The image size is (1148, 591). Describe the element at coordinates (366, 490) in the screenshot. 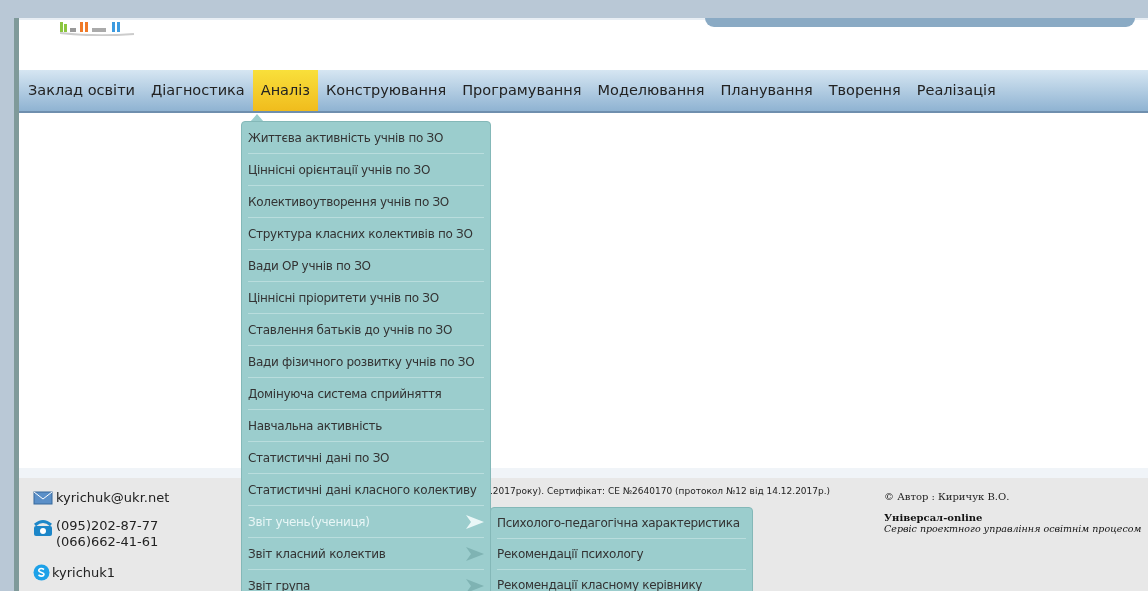

I see `menu-item: Статистичні дані класного колективу` at that location.